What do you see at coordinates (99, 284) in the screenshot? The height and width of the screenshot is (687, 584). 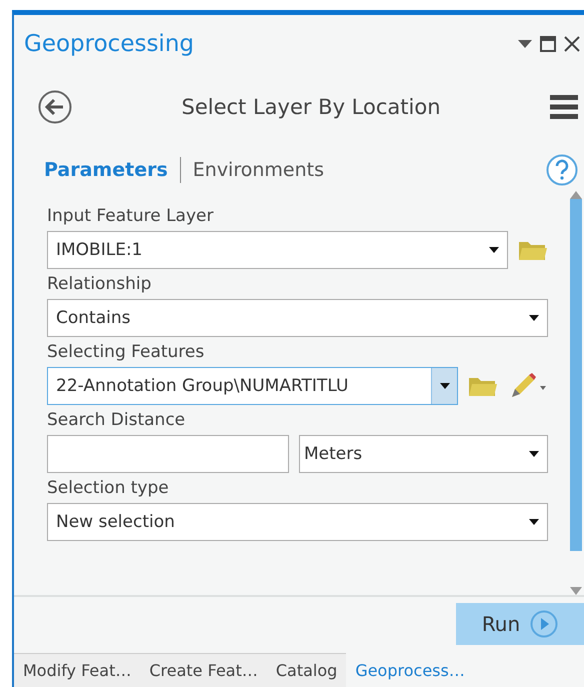 I see `parameter-label: Relationship` at bounding box center [99, 284].